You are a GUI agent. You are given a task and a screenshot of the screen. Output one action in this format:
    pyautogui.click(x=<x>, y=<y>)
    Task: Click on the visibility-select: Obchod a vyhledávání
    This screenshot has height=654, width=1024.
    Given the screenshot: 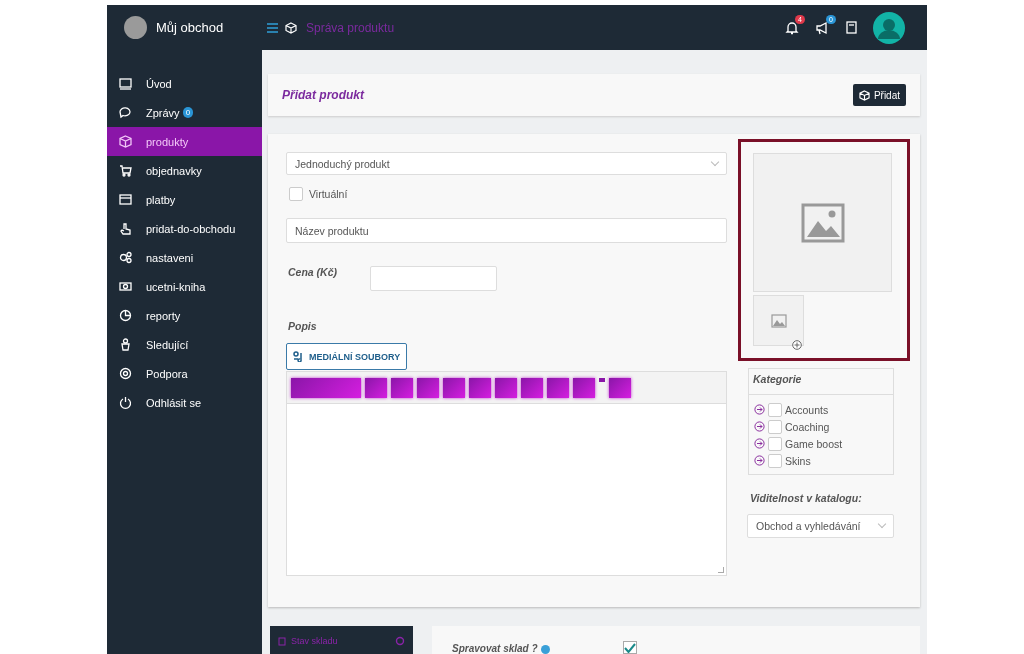 What is the action you would take?
    pyautogui.click(x=820, y=526)
    